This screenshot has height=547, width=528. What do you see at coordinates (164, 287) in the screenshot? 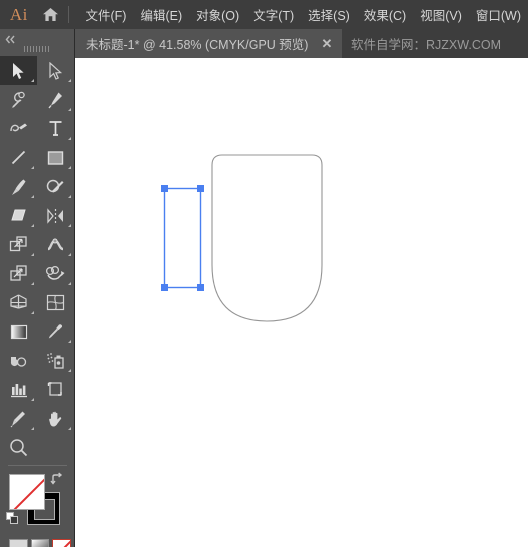
I see `selection-handle-bottom-left` at bounding box center [164, 287].